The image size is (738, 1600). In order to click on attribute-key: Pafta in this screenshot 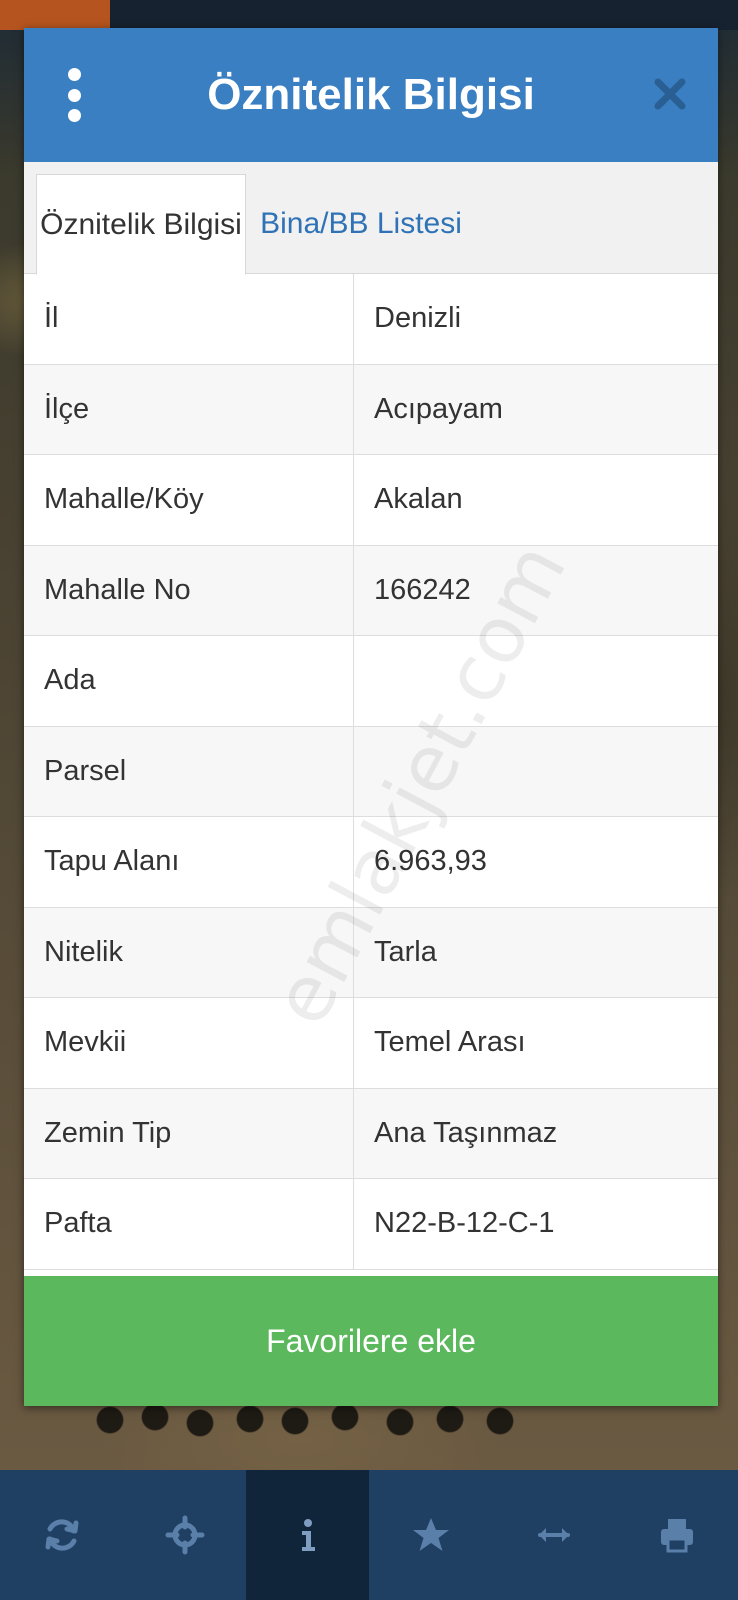, I will do `click(189, 1224)`.